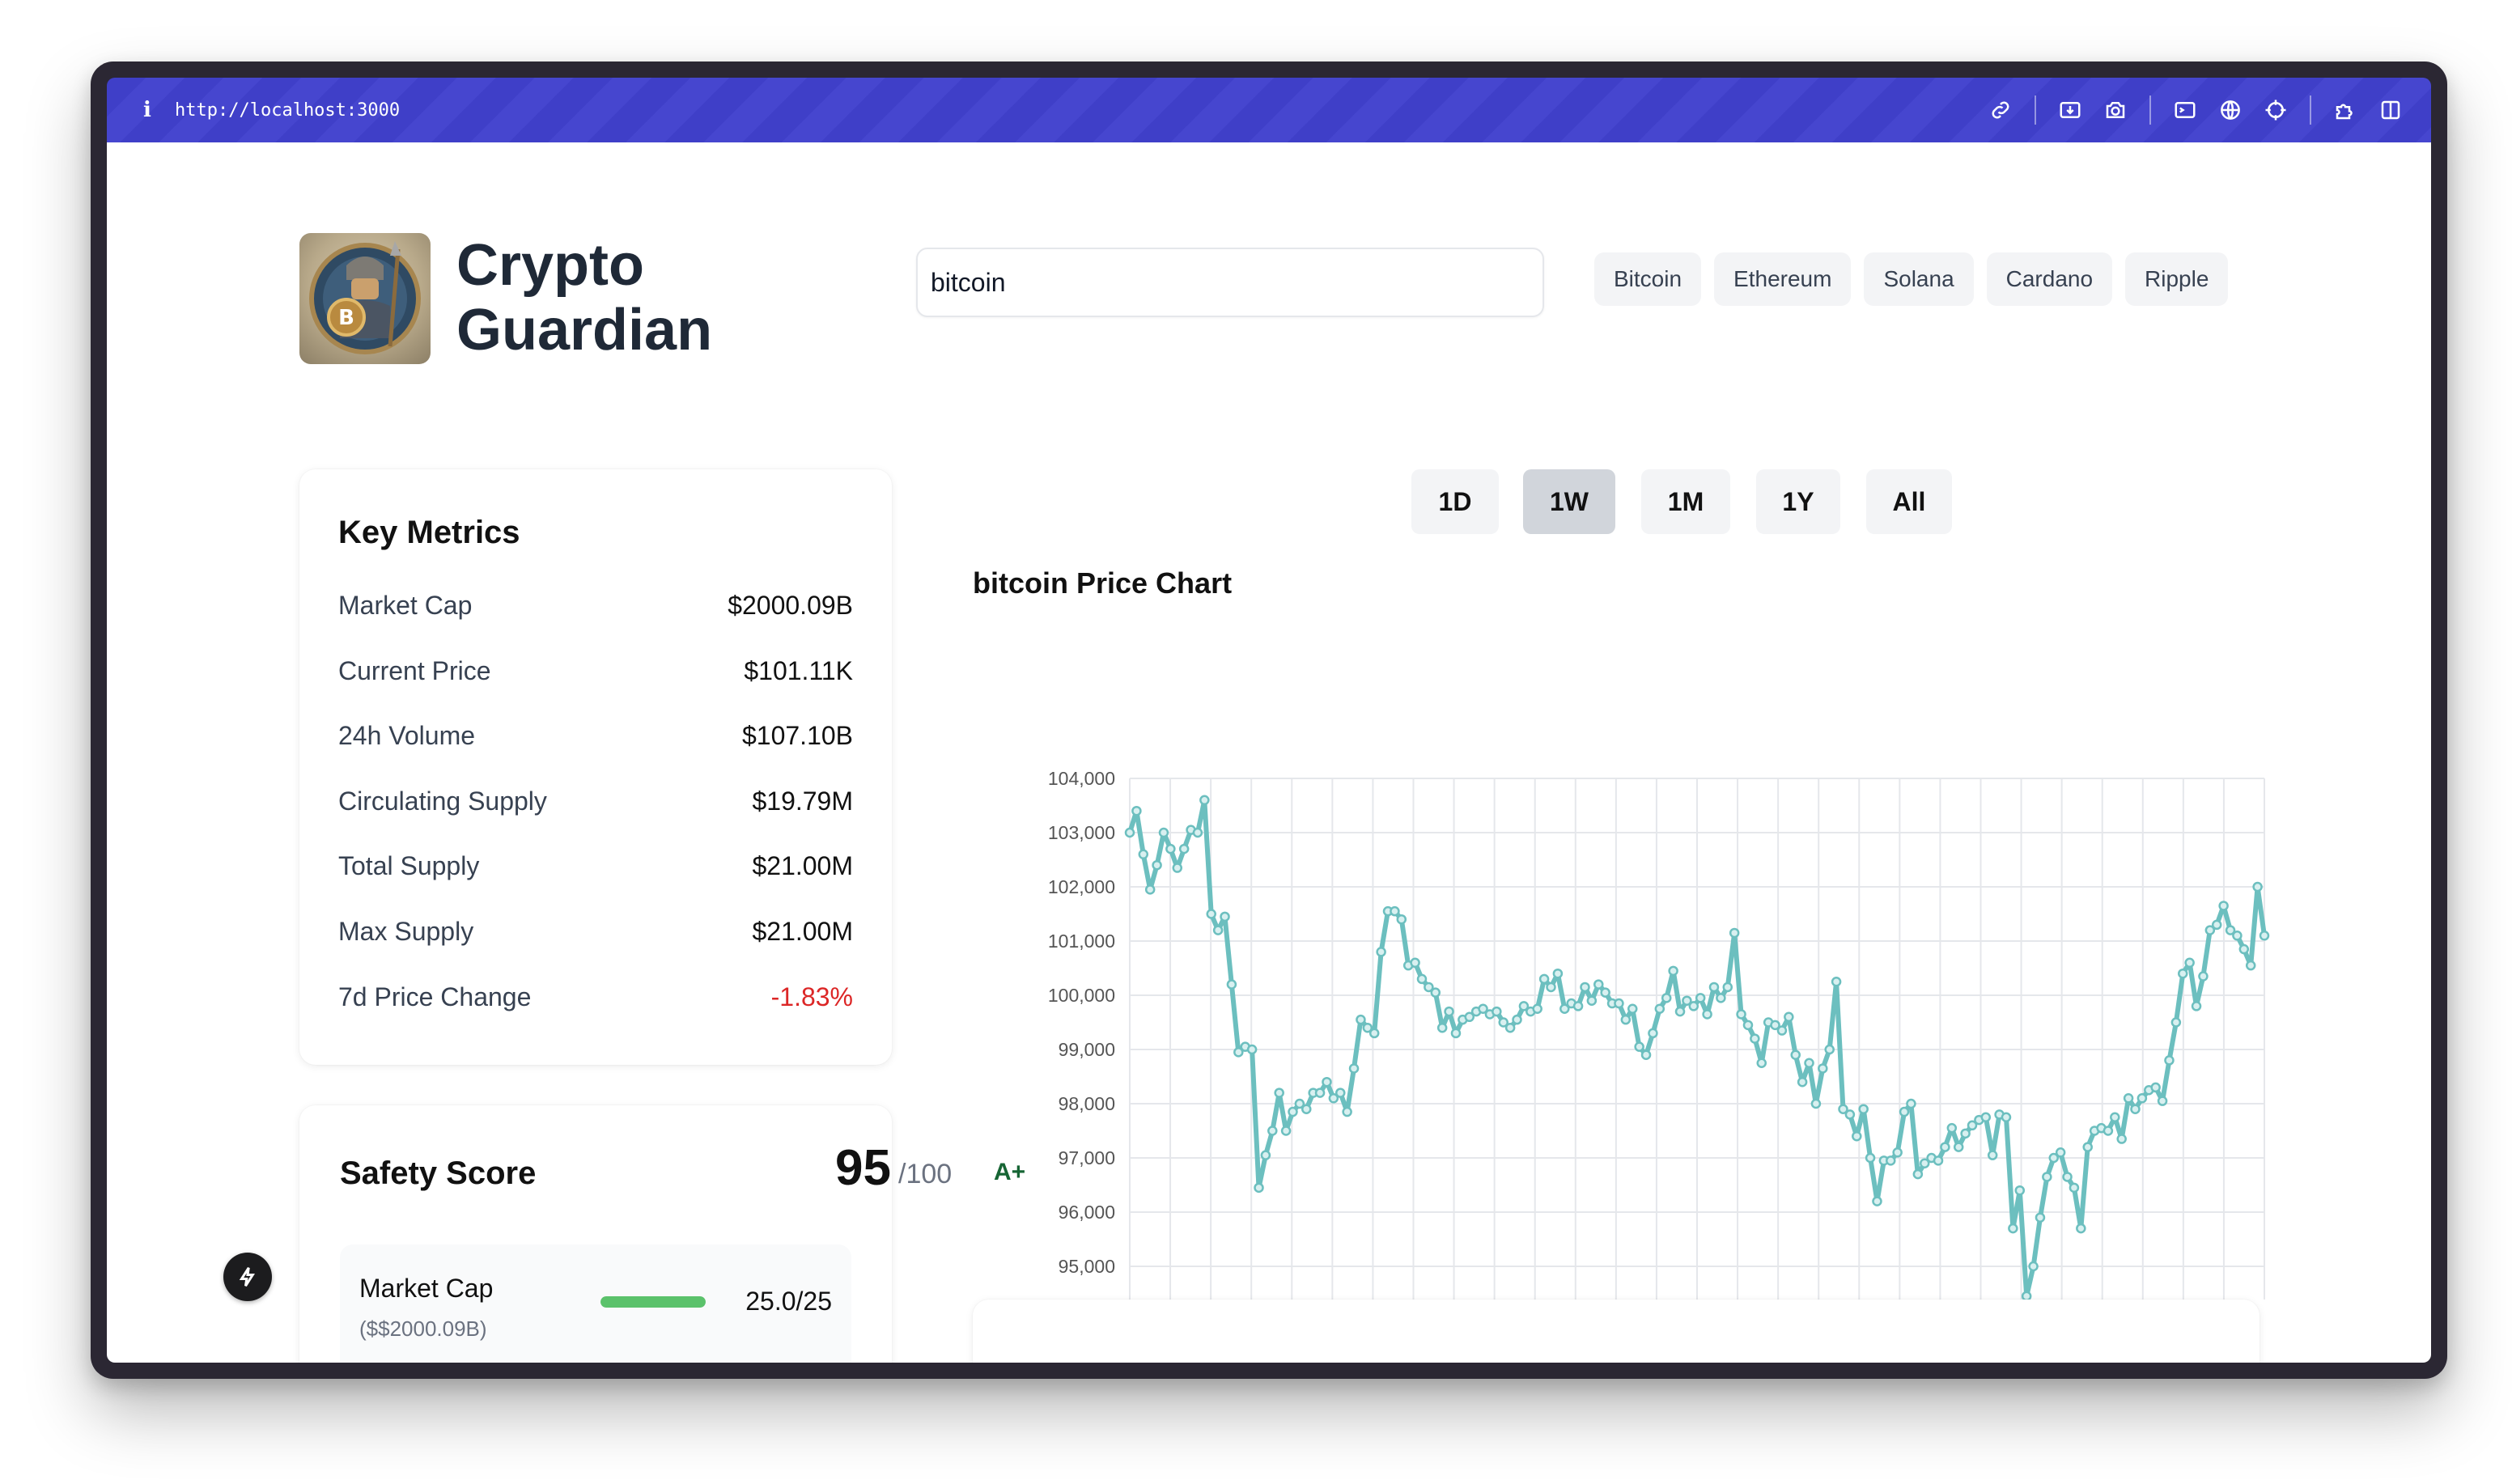 This screenshot has height=1484, width=2512. I want to click on dev-tools-button, so click(247, 1277).